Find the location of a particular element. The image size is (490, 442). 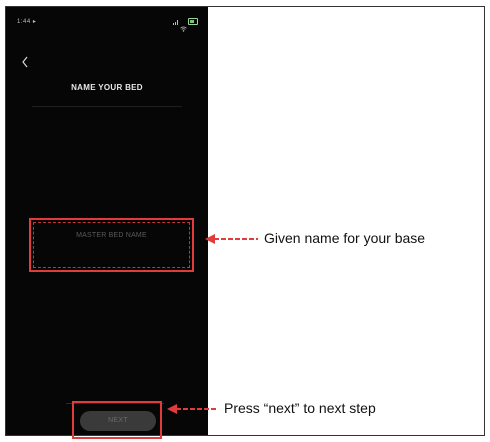

back-chevron-icon is located at coordinates (25, 62).